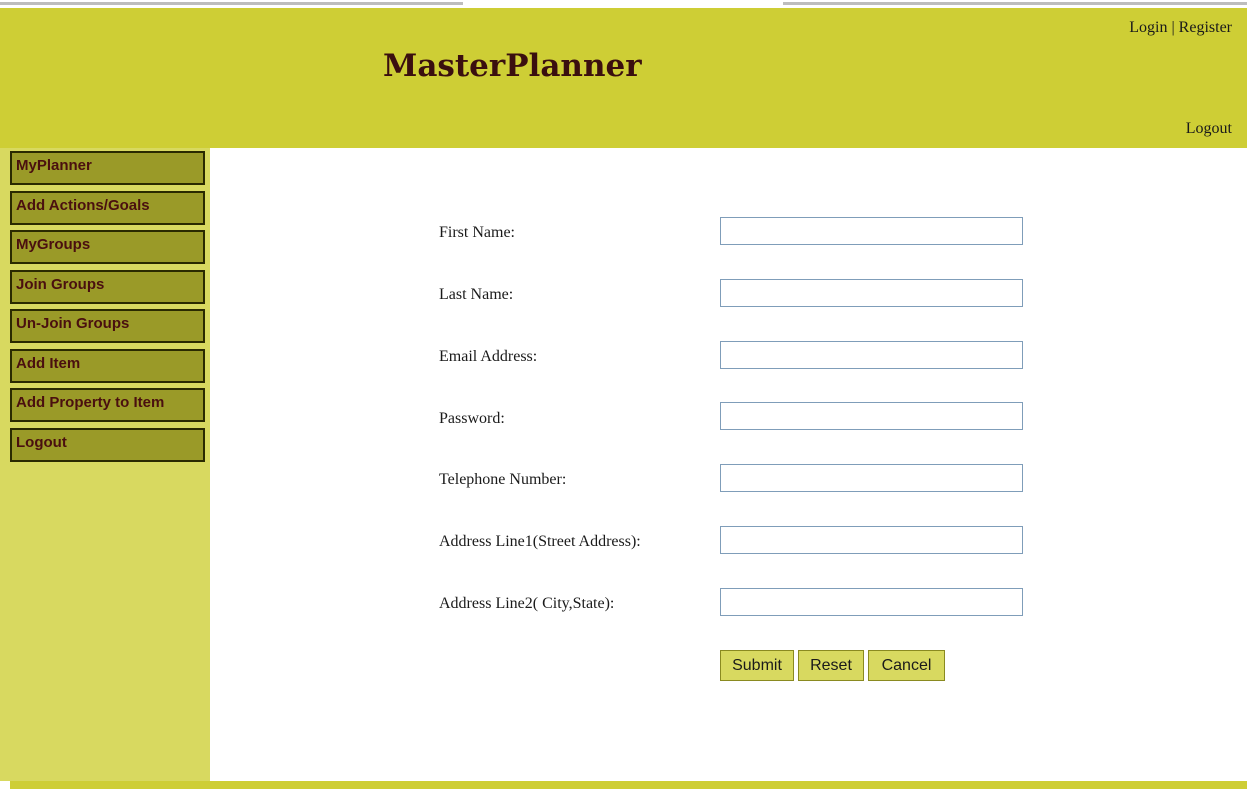 The width and height of the screenshot is (1247, 789). I want to click on first-name-label: First Name:, so click(477, 232).